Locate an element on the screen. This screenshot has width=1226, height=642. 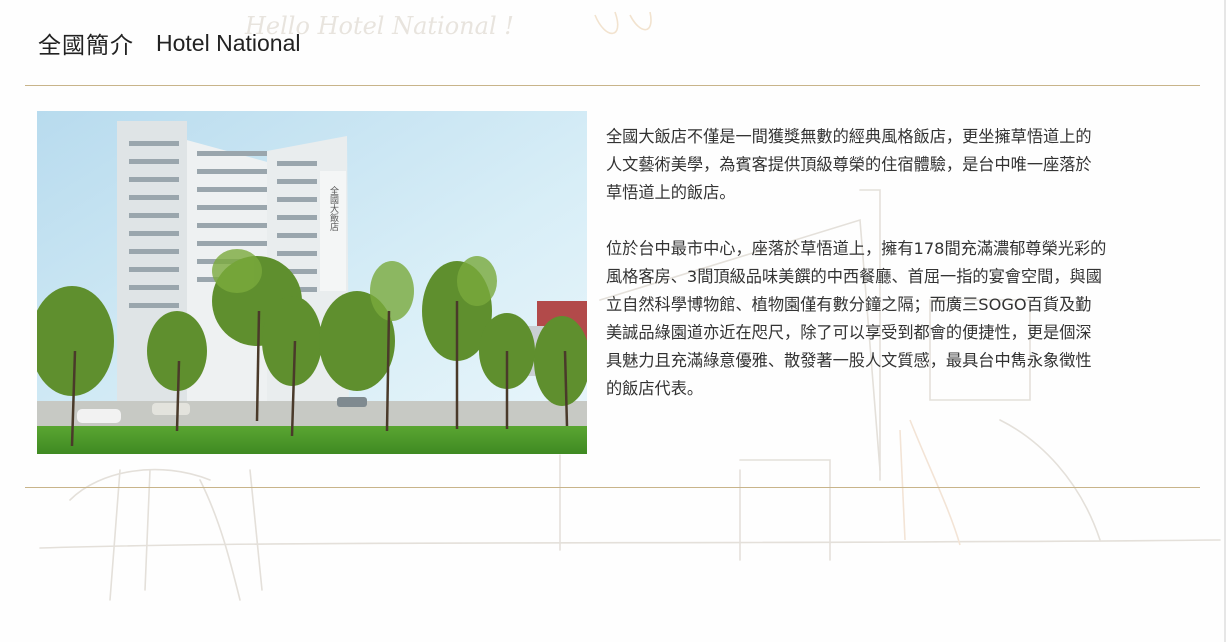
page-title-en: Hotel National is located at coordinates (228, 42).